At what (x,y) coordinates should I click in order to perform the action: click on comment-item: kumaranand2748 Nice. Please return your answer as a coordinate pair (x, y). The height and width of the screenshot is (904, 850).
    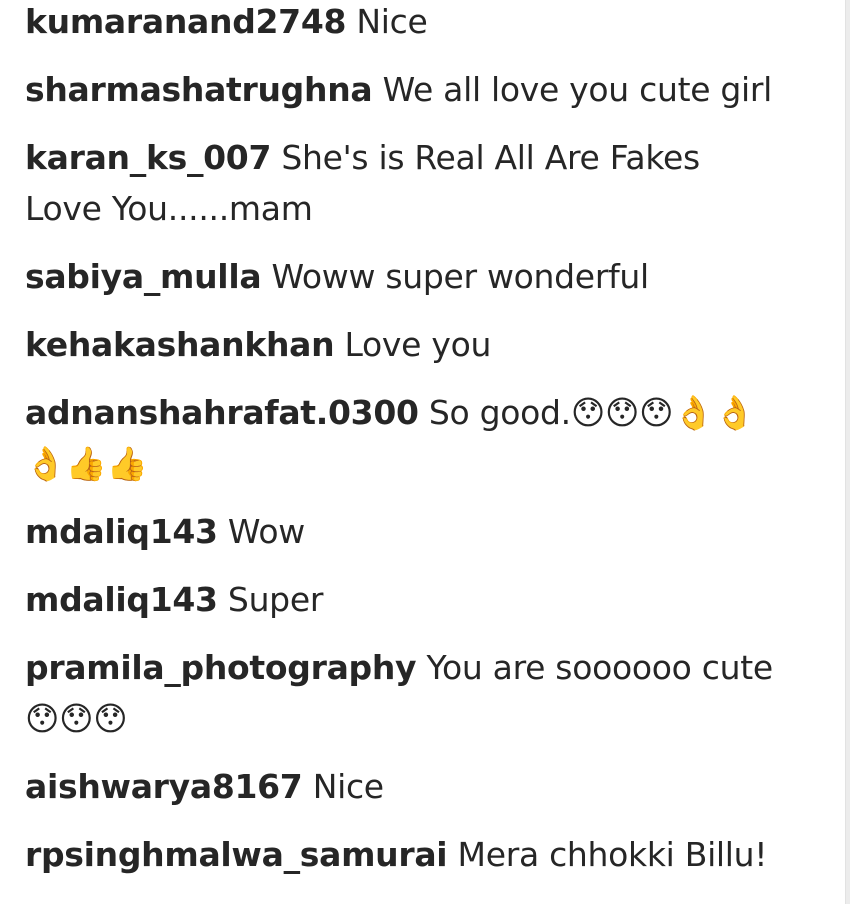
    Looking at the image, I should click on (405, 23).